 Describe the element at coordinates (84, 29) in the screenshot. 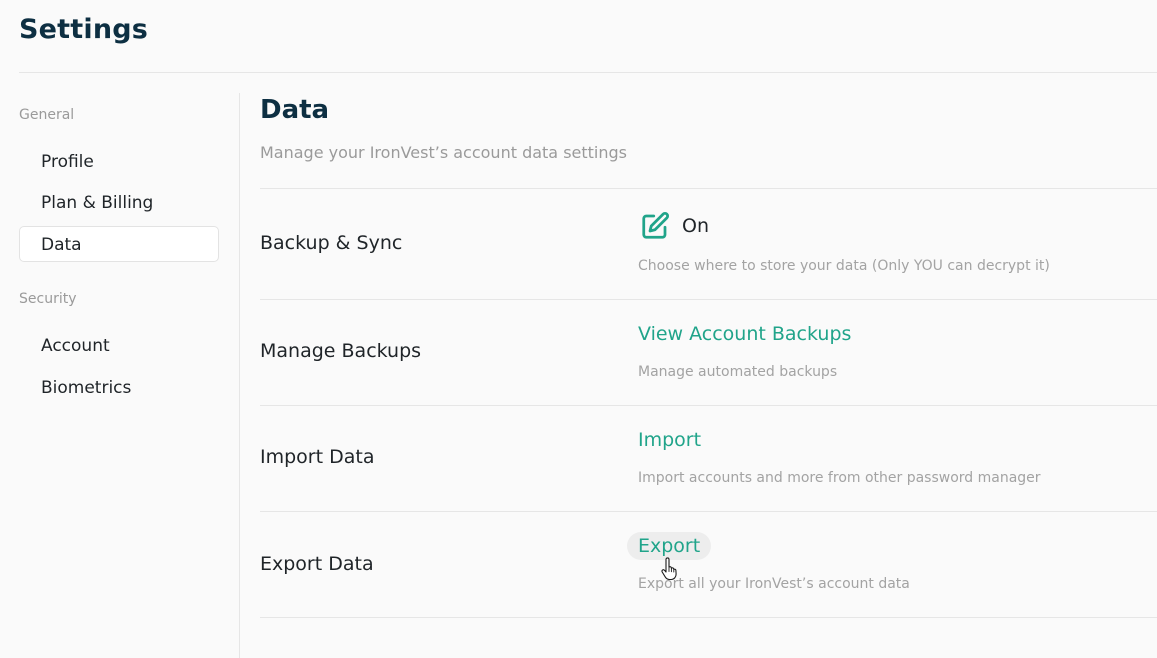

I see `page-title: Settings` at that location.